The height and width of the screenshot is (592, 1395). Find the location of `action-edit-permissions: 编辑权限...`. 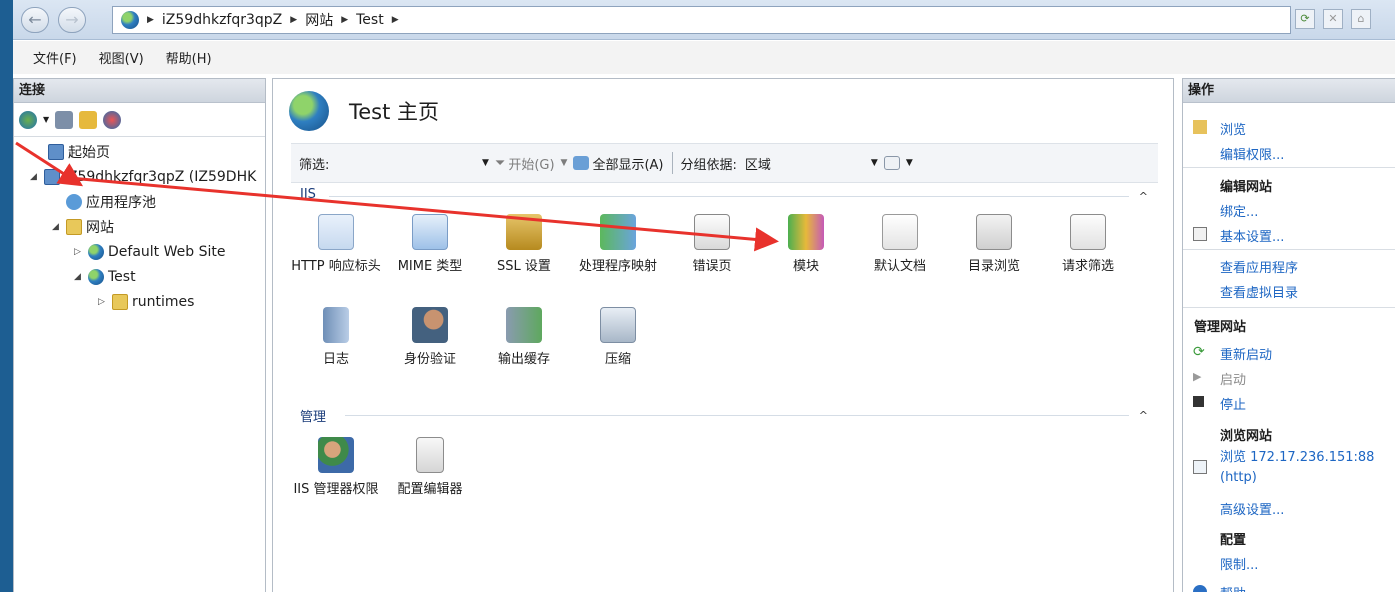

action-edit-permissions: 编辑权限... is located at coordinates (1289, 153).